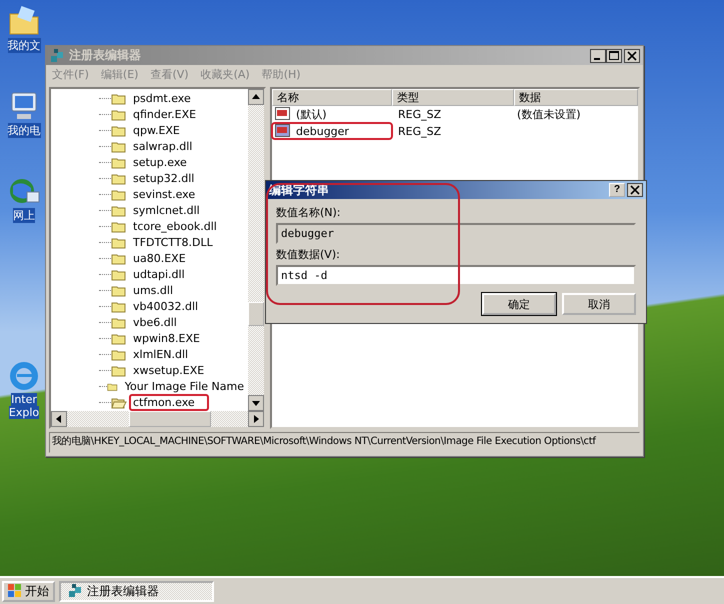 This screenshot has height=604, width=724. Describe the element at coordinates (159, 259) in the screenshot. I see `tree-item: ua80.EXE` at that location.